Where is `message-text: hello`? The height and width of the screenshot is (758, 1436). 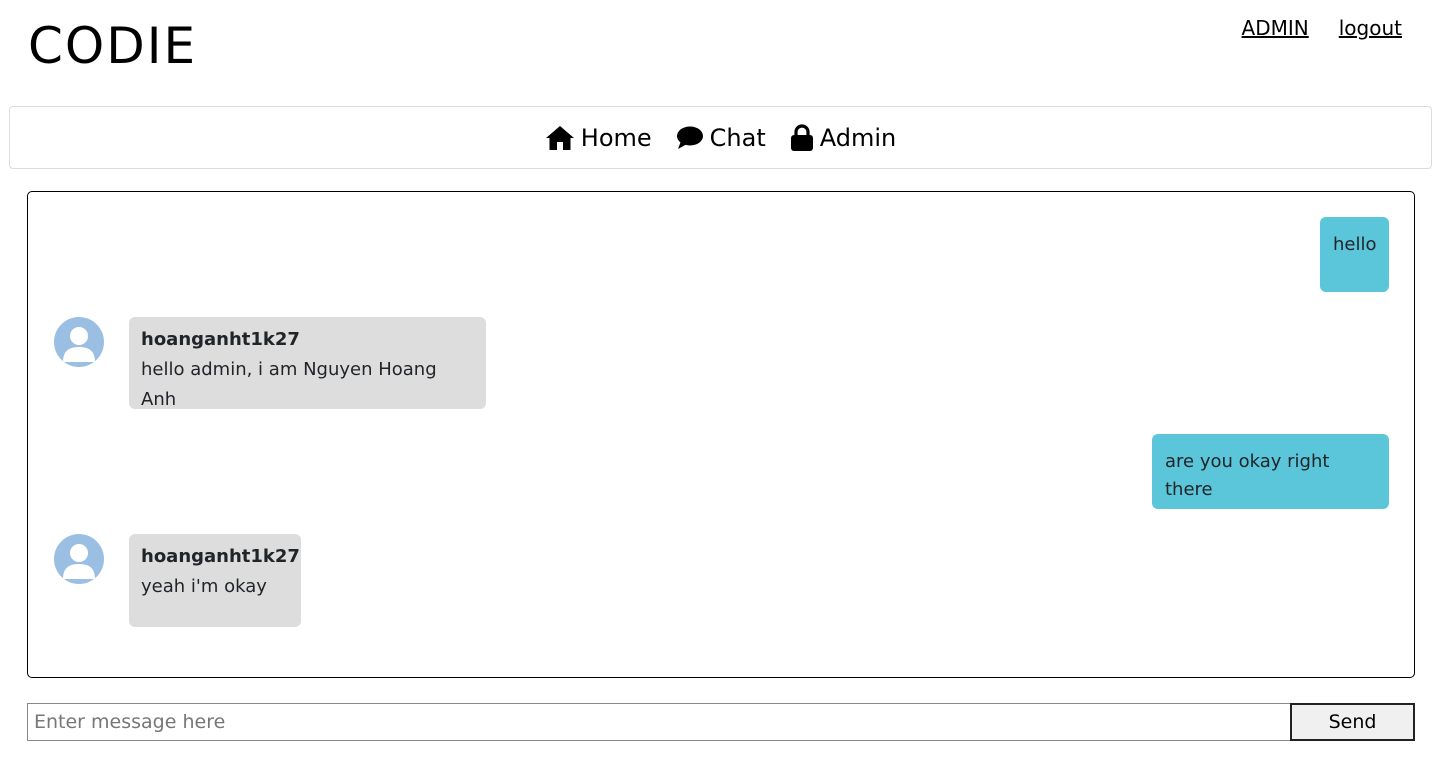
message-text: hello is located at coordinates (1355, 244).